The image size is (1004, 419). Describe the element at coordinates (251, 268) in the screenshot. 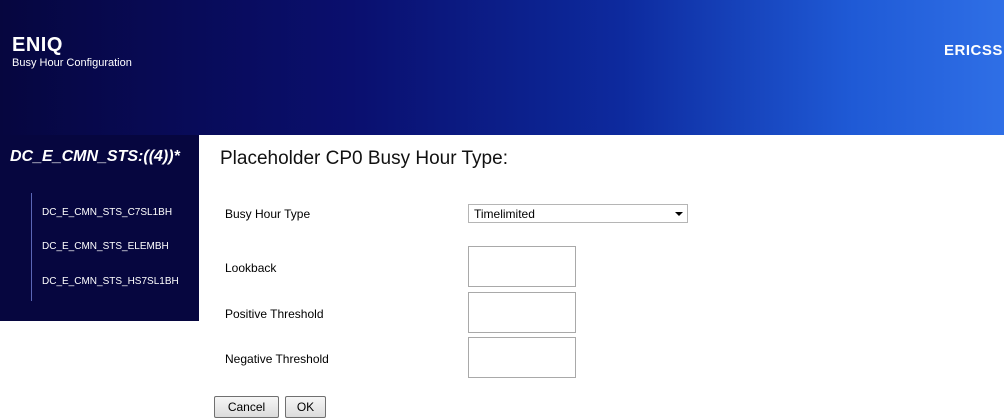

I see `lookback-label: Lookback` at that location.